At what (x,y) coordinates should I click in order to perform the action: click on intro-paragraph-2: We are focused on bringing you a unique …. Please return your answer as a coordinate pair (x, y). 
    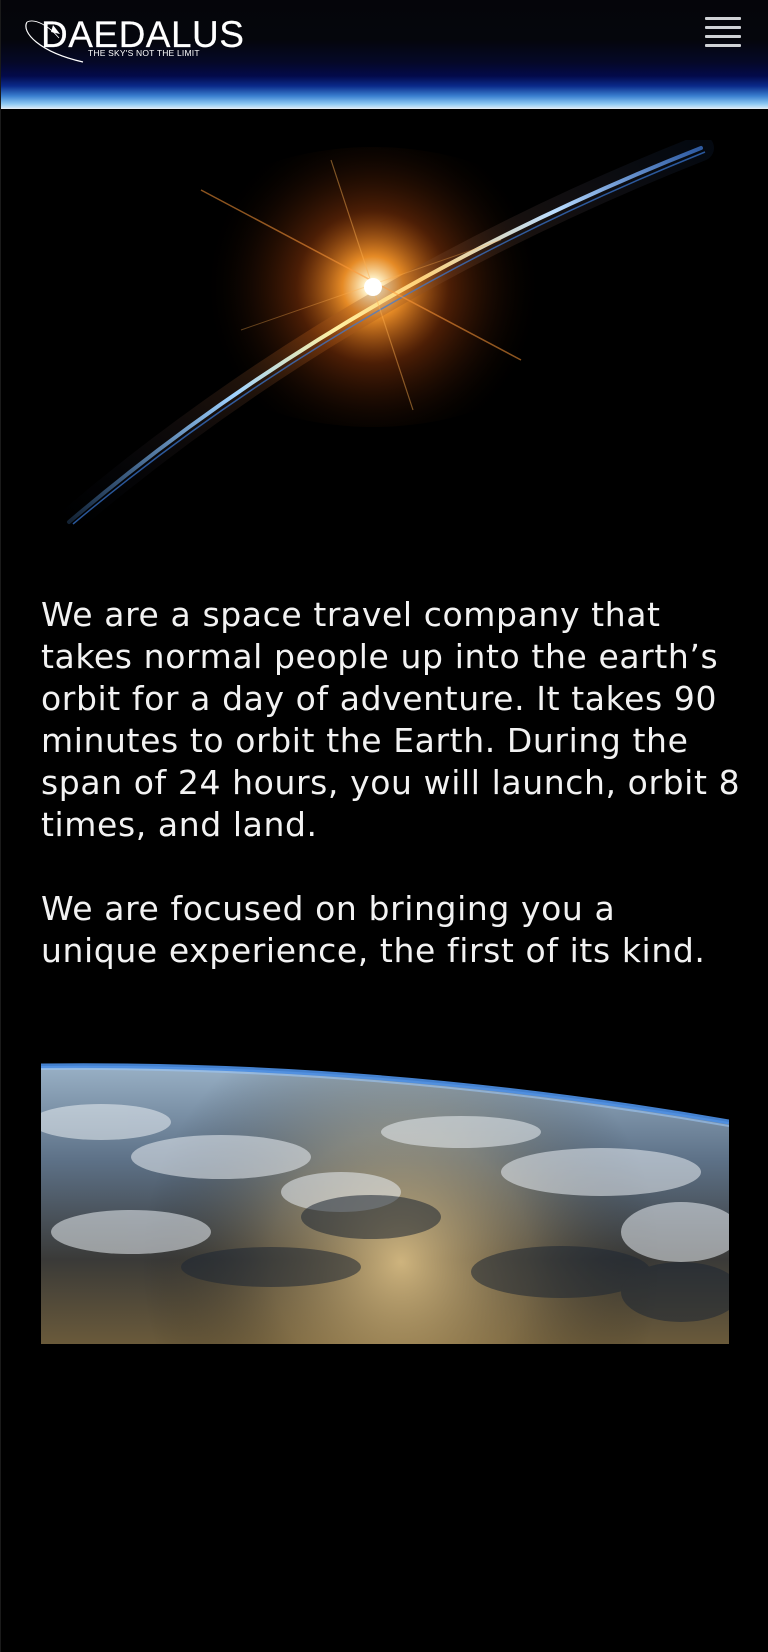
    Looking at the image, I should click on (373, 929).